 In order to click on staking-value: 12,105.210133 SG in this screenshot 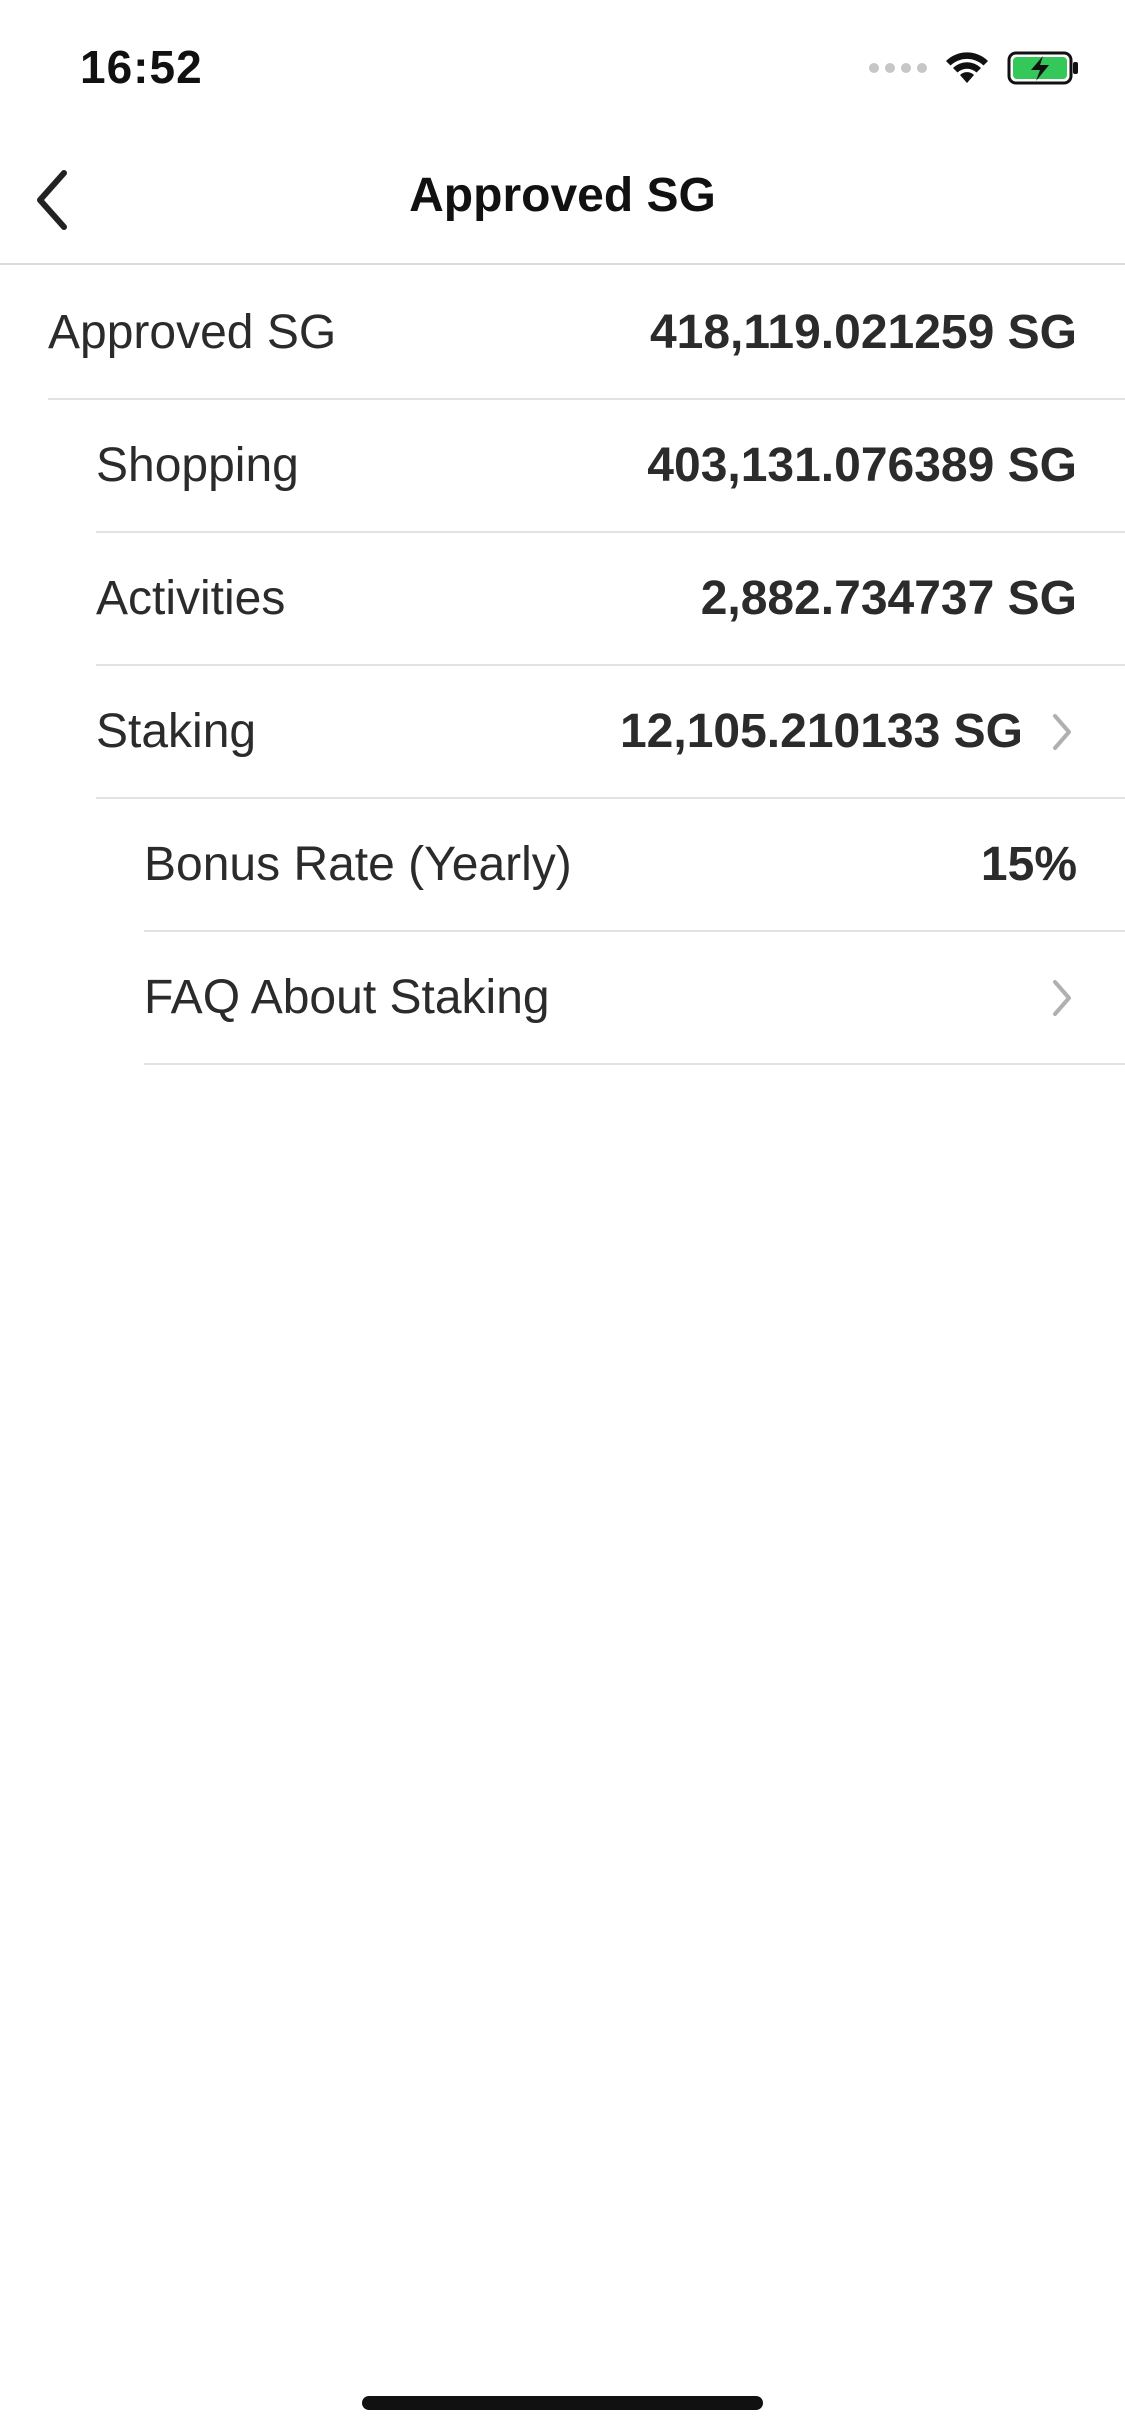, I will do `click(821, 731)`.